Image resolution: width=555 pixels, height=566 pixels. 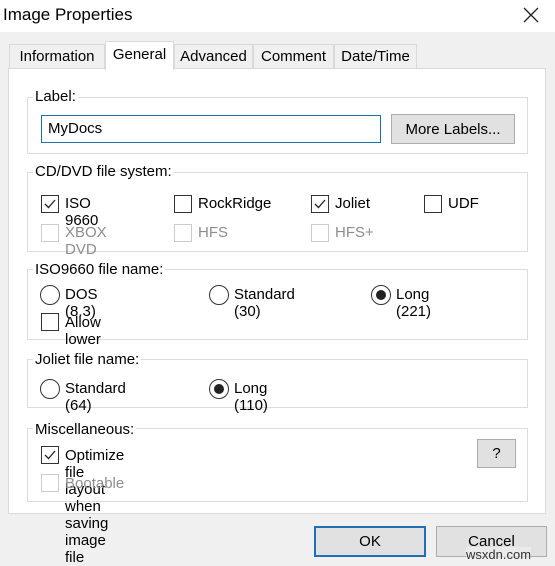 I want to click on close-button, so click(x=531, y=15).